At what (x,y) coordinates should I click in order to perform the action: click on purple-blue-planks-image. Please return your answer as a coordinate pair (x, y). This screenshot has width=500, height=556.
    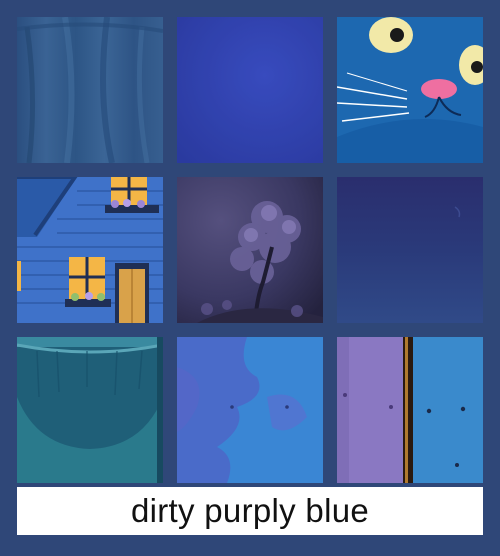
    Looking at the image, I should click on (410, 410).